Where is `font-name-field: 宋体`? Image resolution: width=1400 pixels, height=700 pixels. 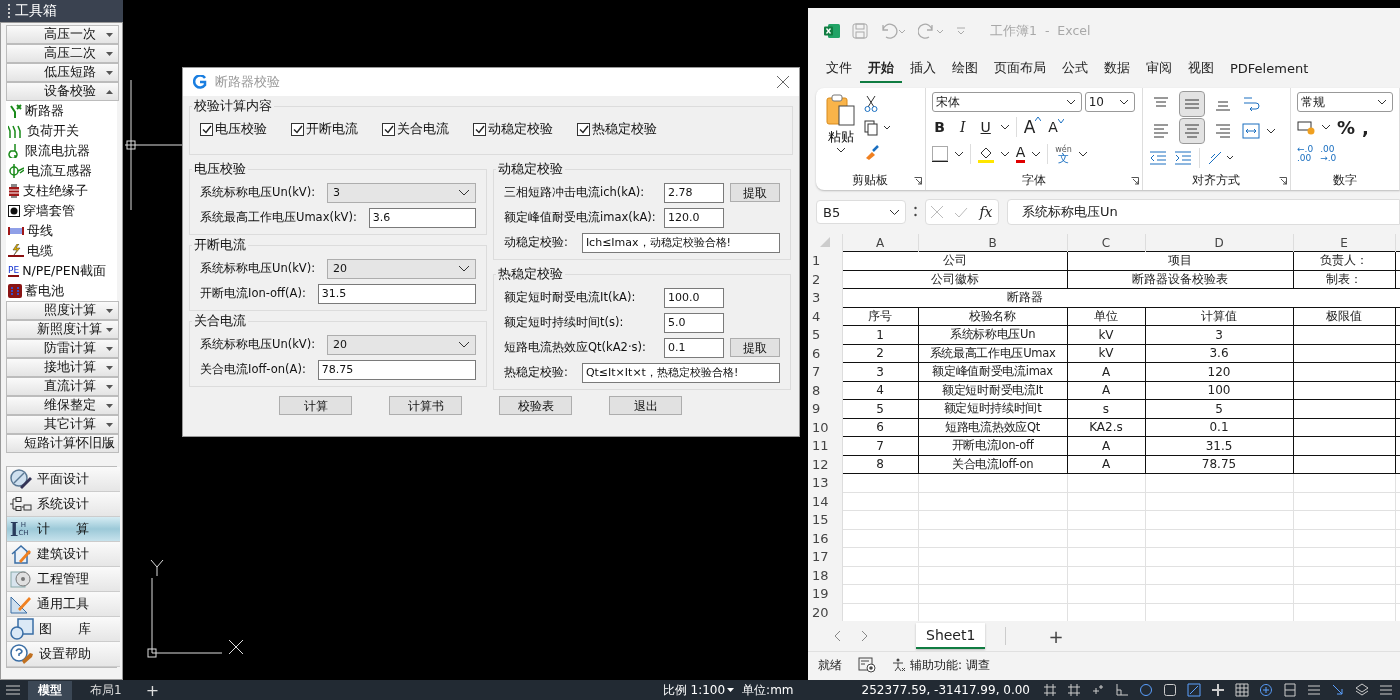 font-name-field: 宋体 is located at coordinates (1006, 102).